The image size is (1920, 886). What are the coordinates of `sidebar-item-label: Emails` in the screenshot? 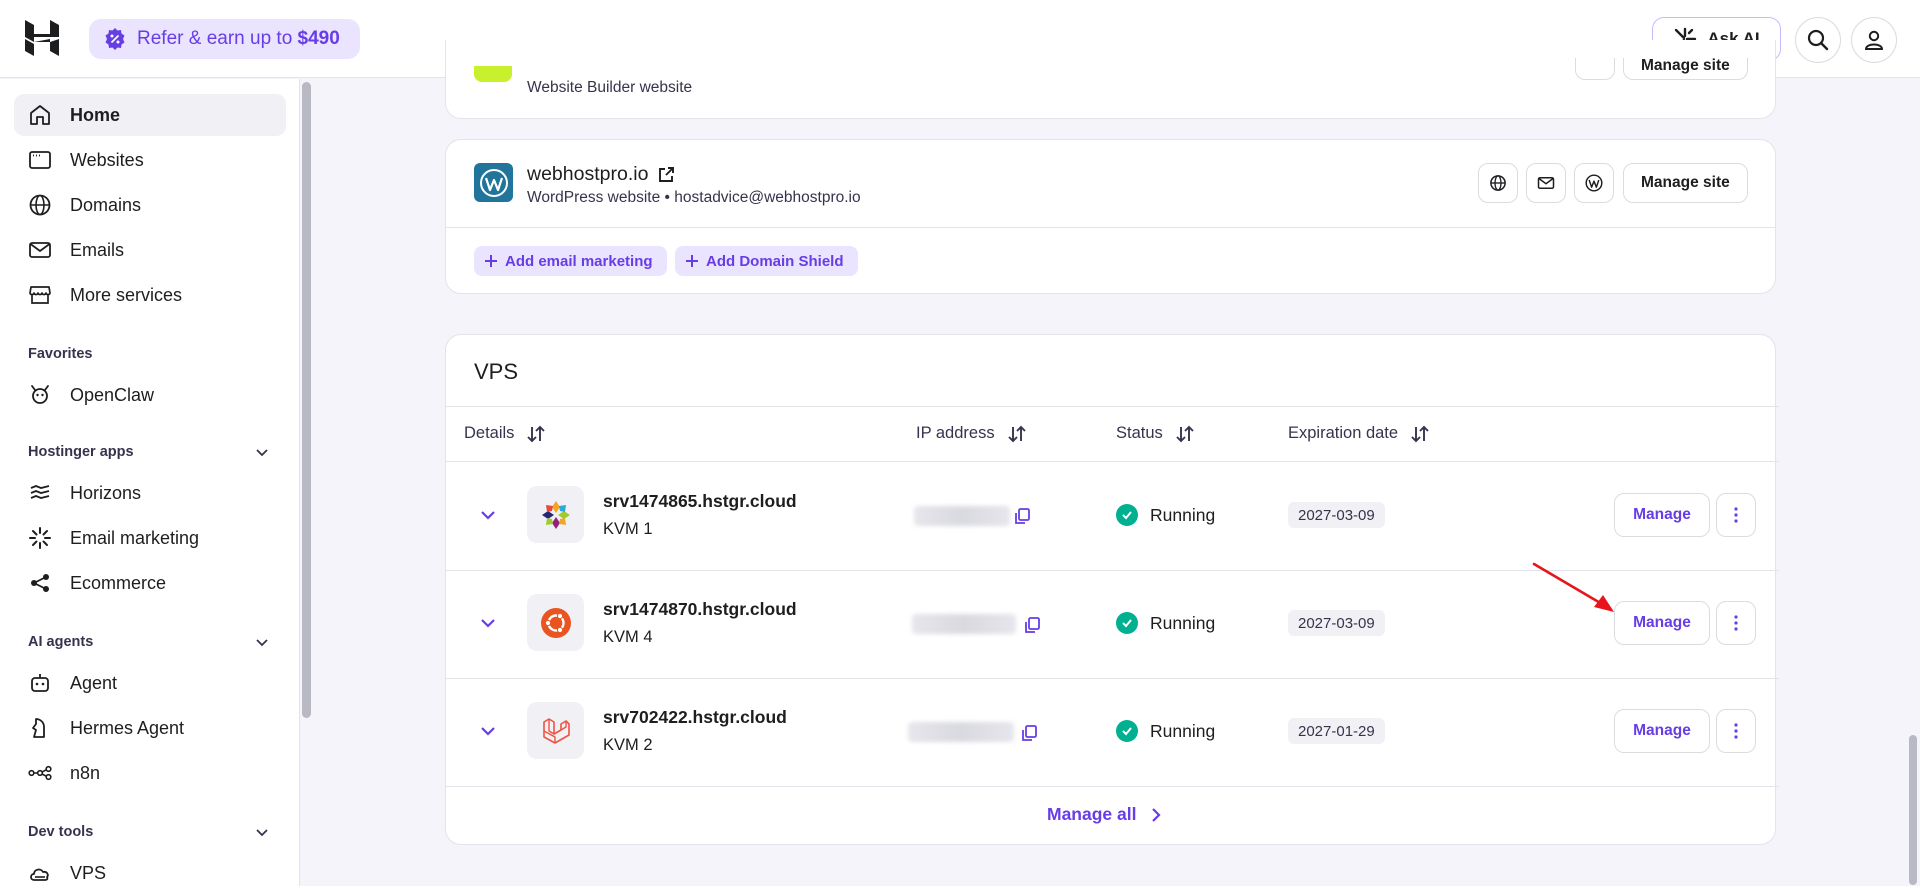 It's located at (97, 249).